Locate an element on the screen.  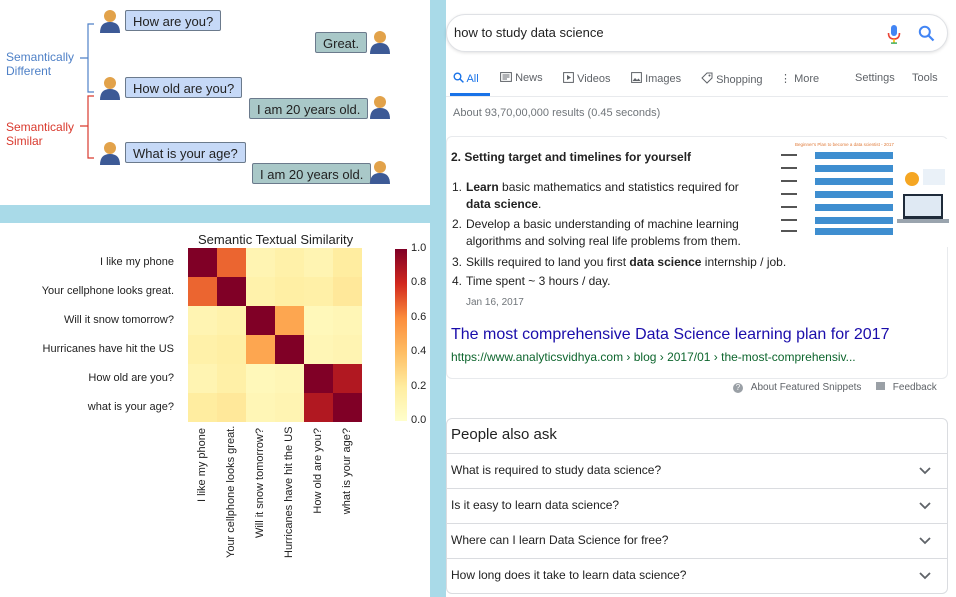
tab-videos: Videos is located at coordinates (587, 78).